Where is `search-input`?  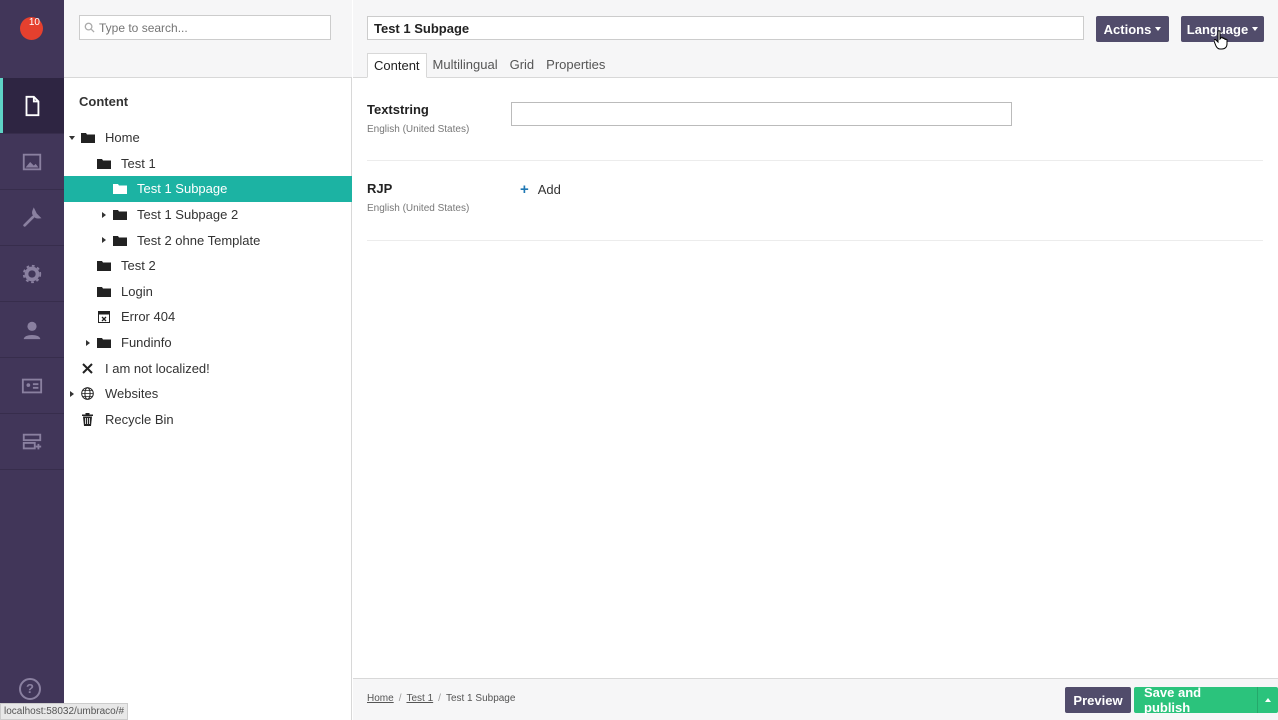
search-input is located at coordinates (209, 27).